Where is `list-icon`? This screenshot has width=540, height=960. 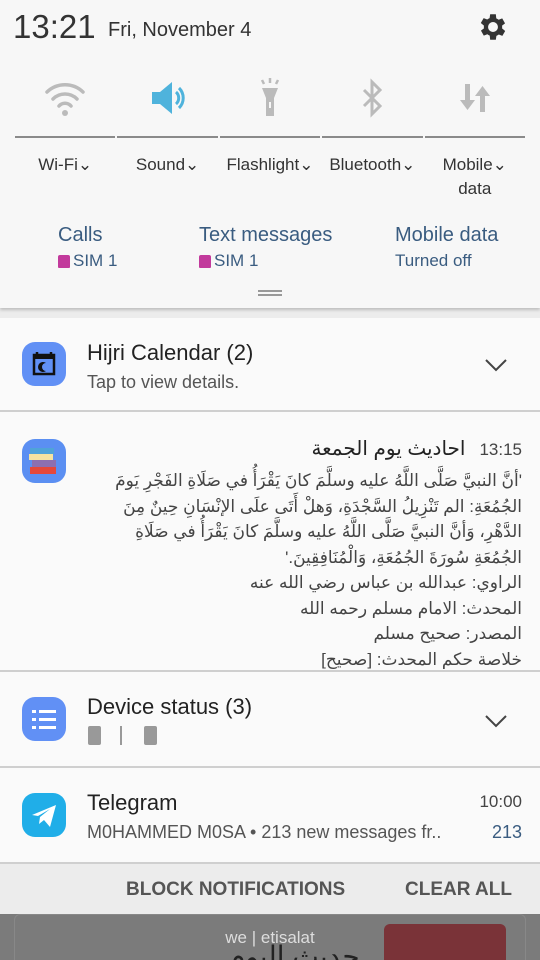
list-icon is located at coordinates (44, 719).